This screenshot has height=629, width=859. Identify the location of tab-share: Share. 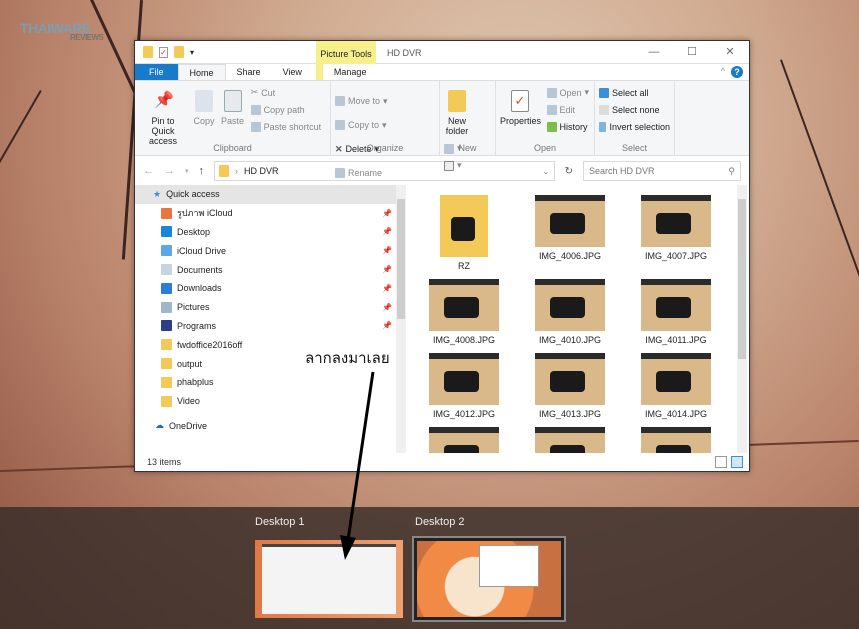
(249, 72).